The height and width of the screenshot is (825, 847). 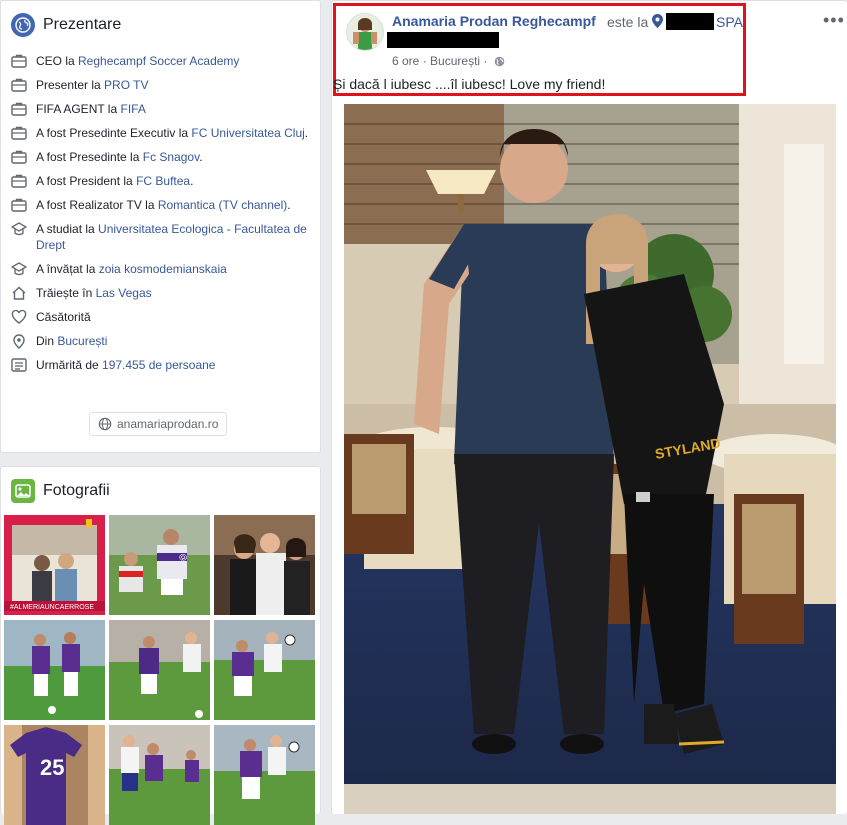 I want to click on intro-item-link: Reghecampf Soccer Academy, so click(x=158, y=61).